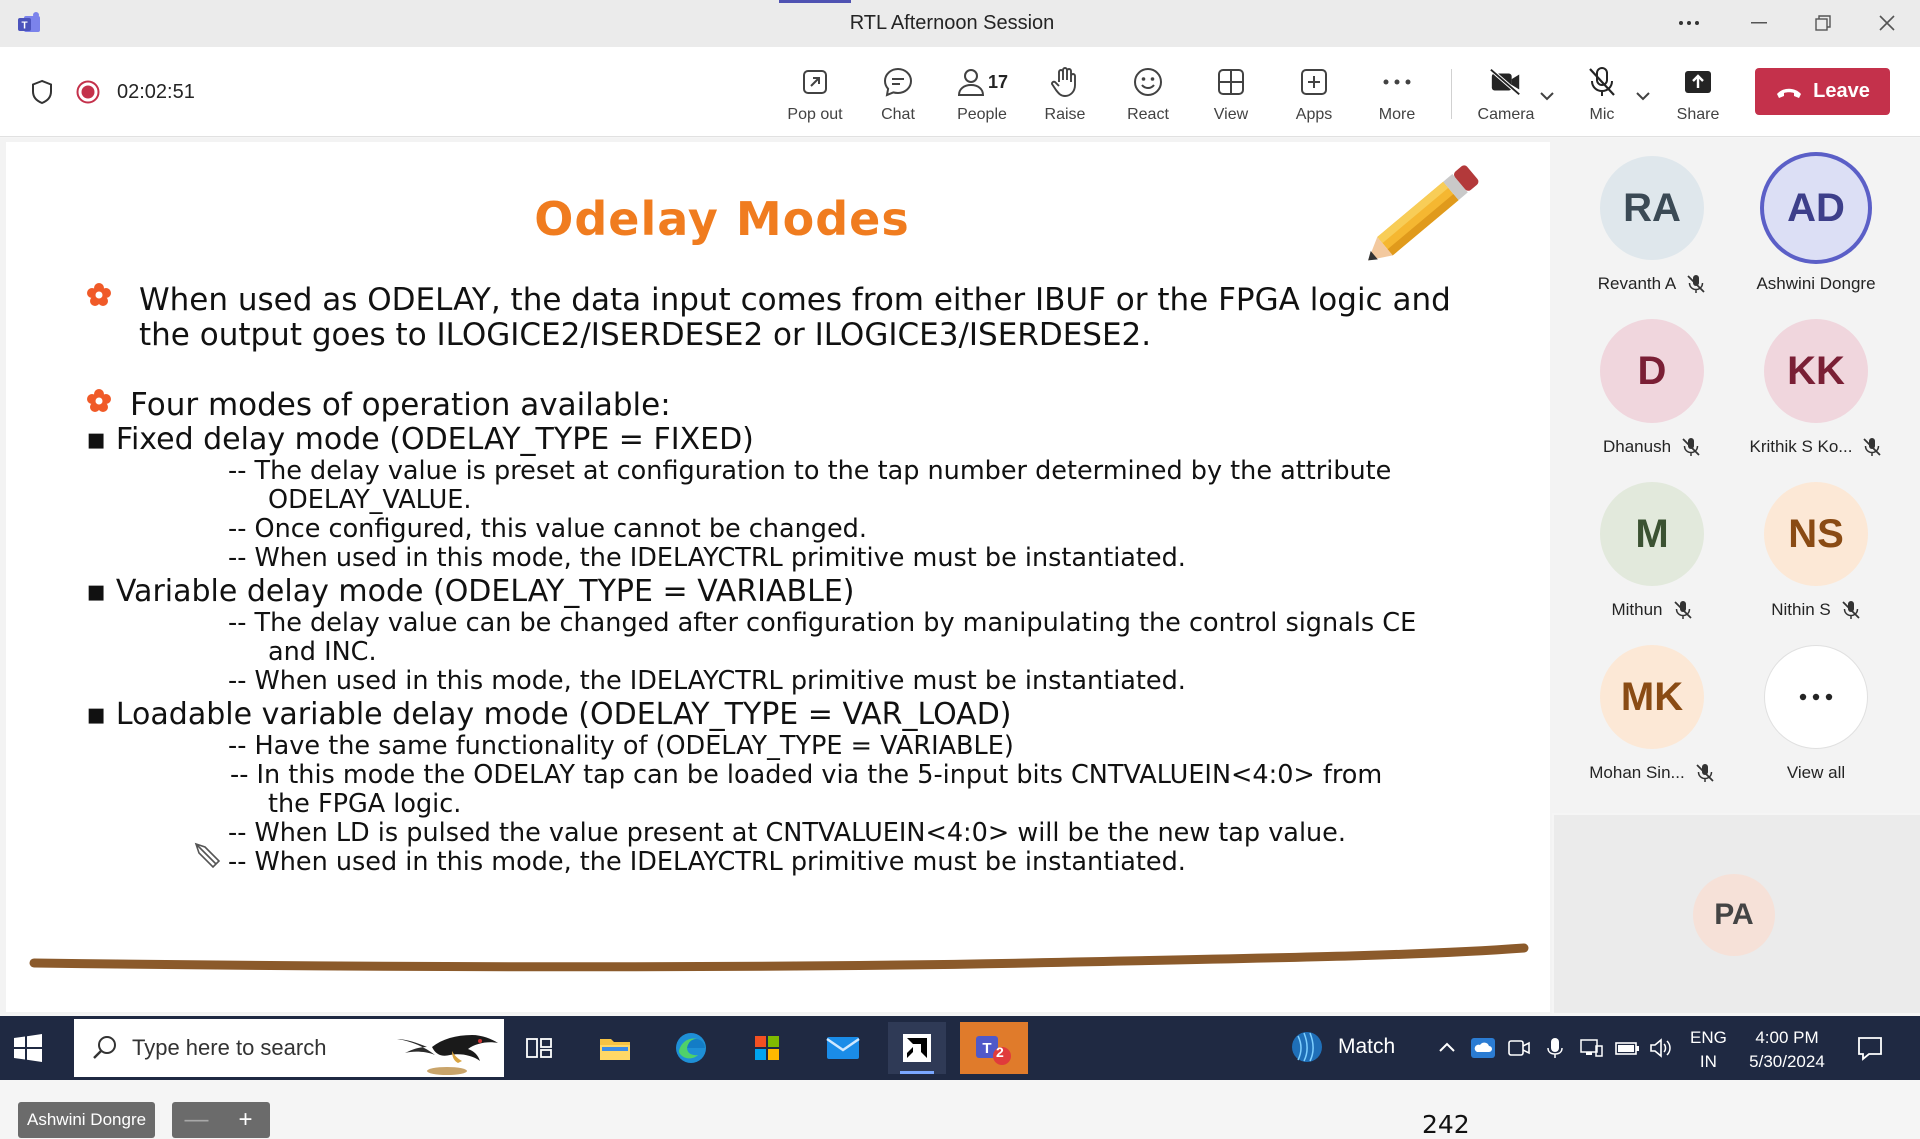 The image size is (1920, 1139). I want to click on notification-icon, so click(1870, 1048).